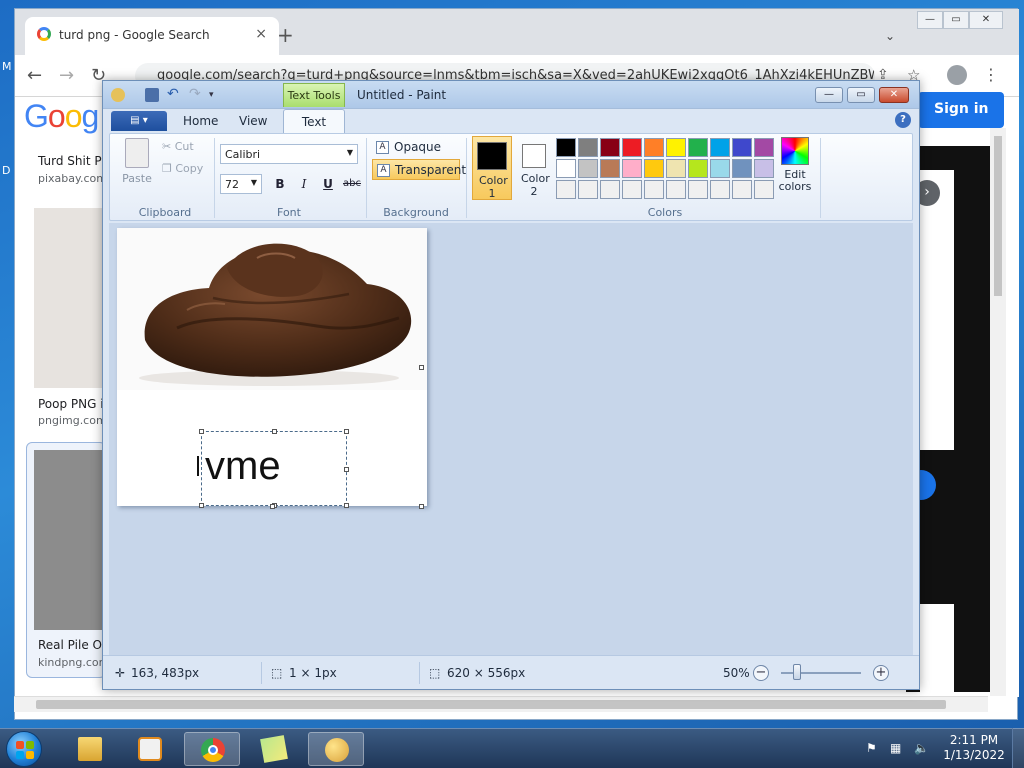 The width and height of the screenshot is (1024, 768). Describe the element at coordinates (272, 368) in the screenshot. I see `drawing-canvas: vme` at that location.